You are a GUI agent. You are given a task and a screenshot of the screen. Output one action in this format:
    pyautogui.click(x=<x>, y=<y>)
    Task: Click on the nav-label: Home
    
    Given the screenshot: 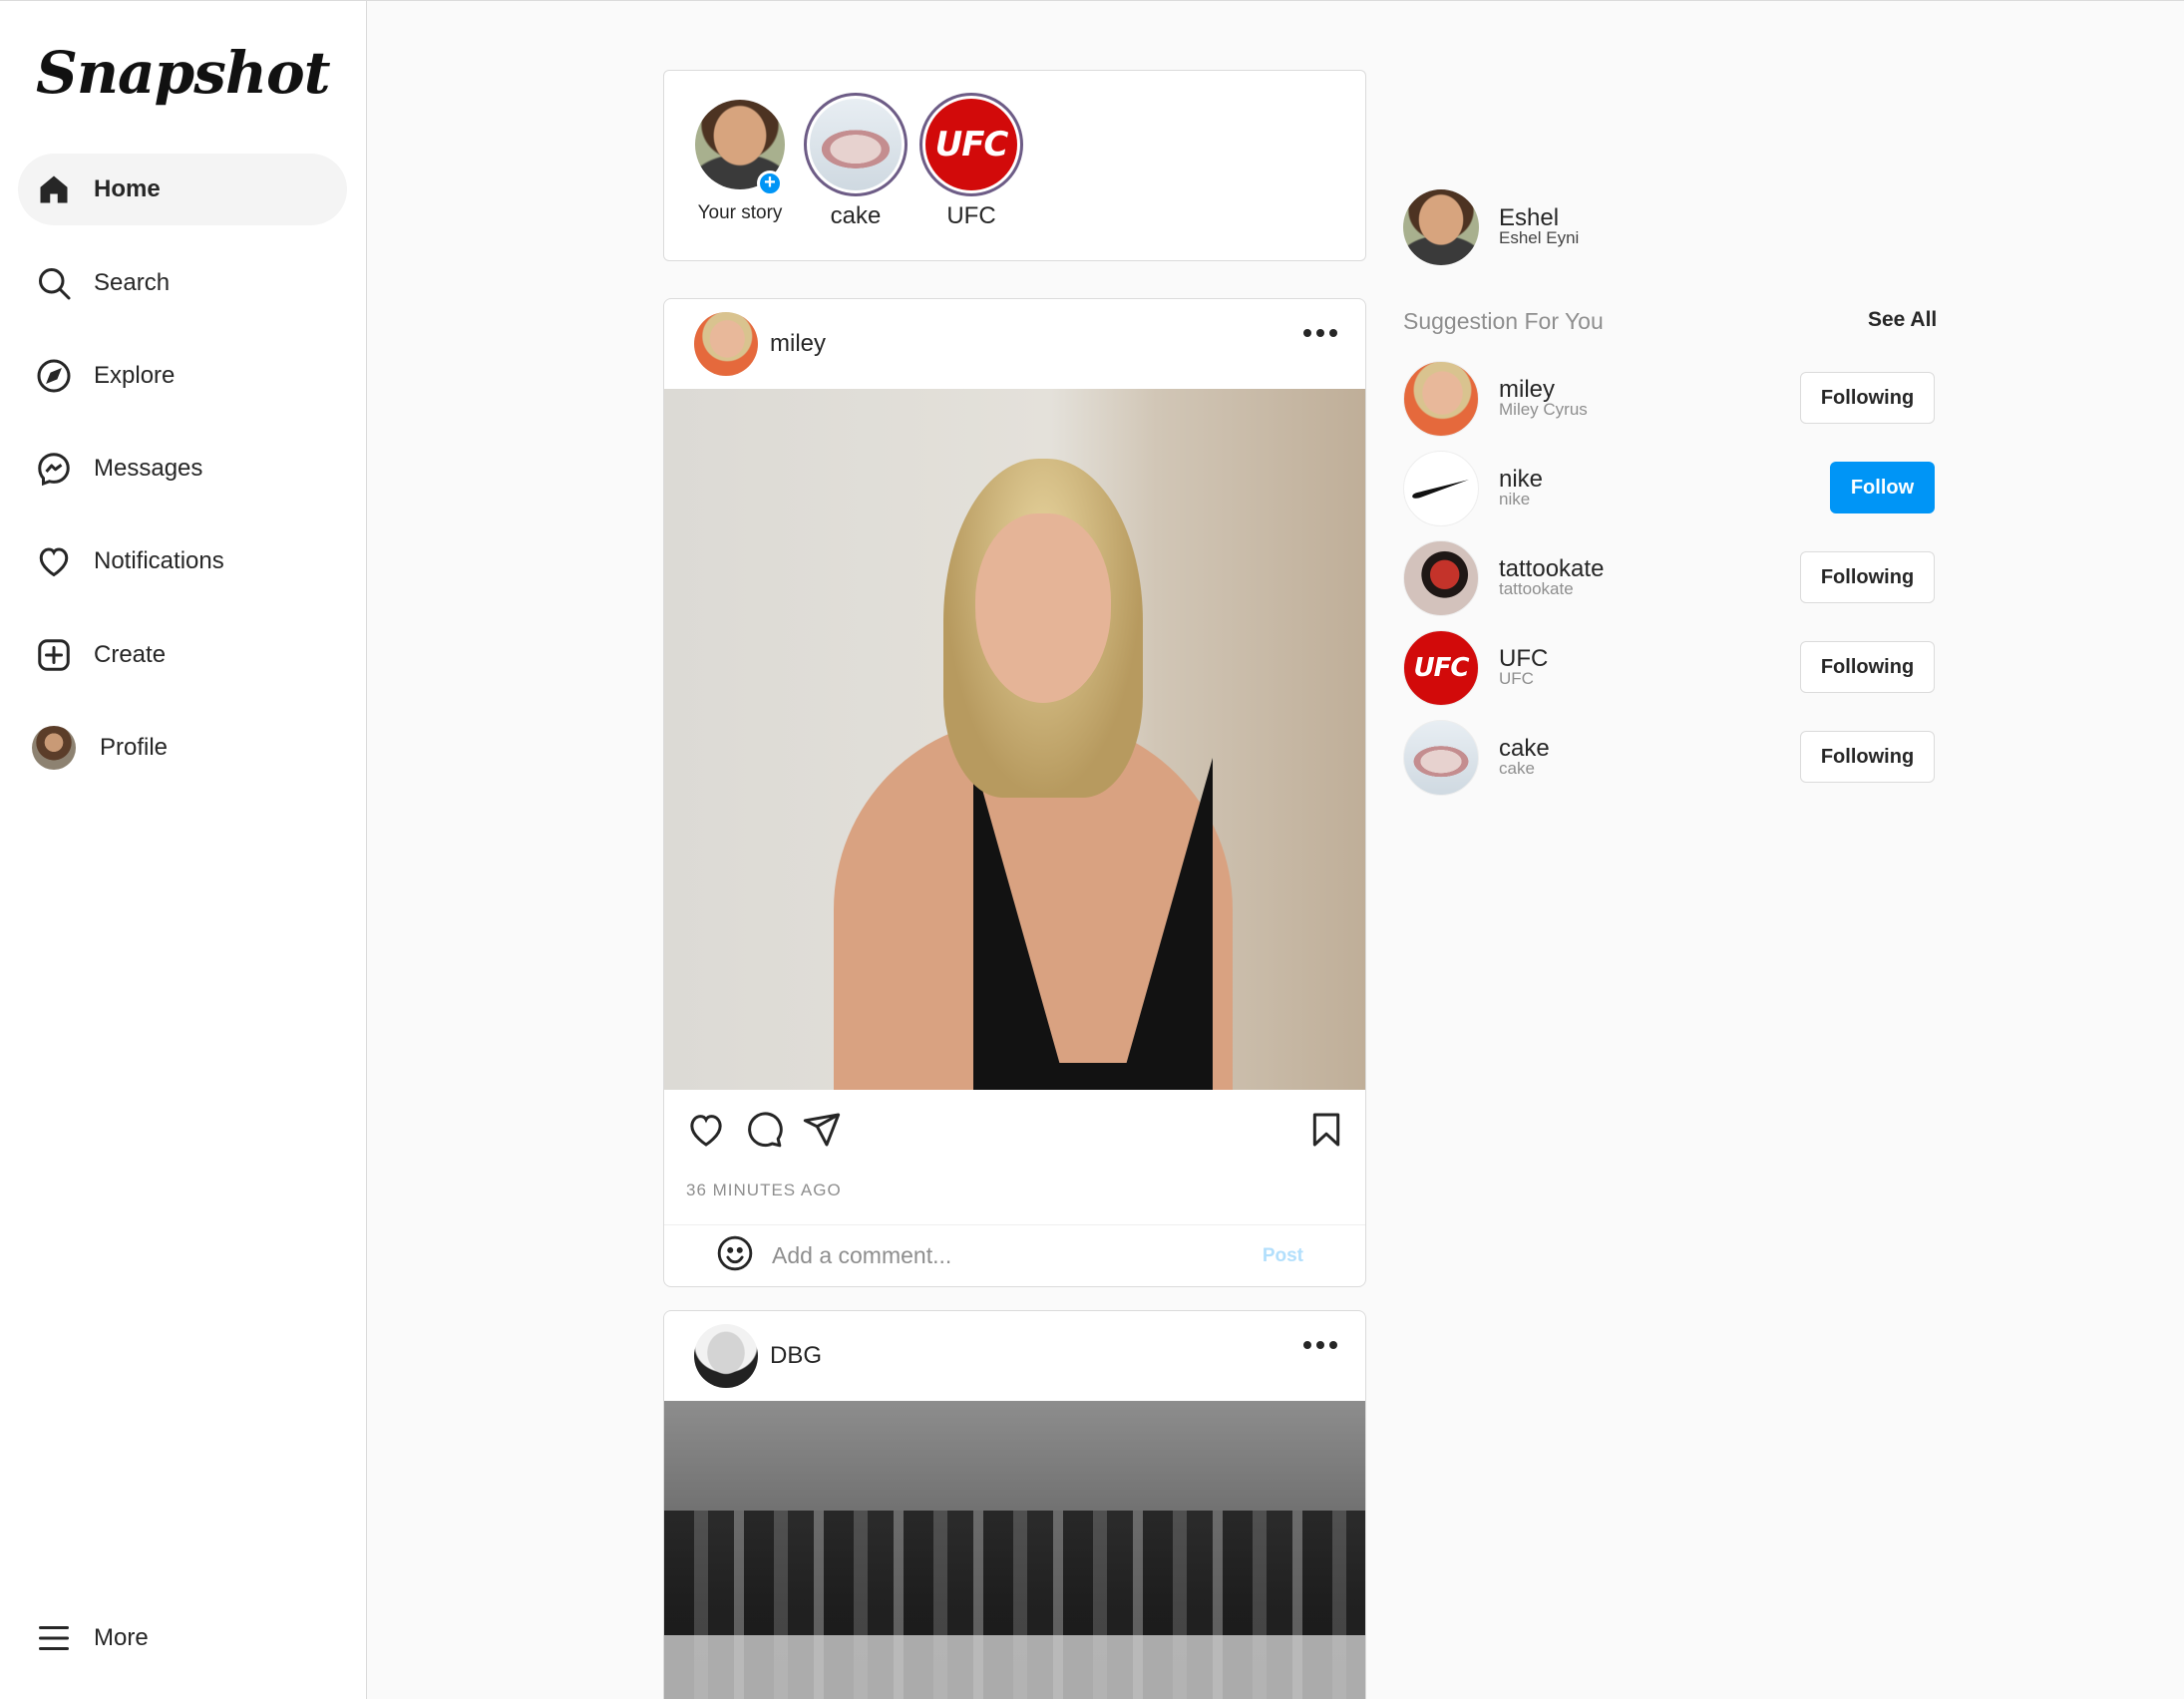 What is the action you would take?
    pyautogui.click(x=127, y=188)
    